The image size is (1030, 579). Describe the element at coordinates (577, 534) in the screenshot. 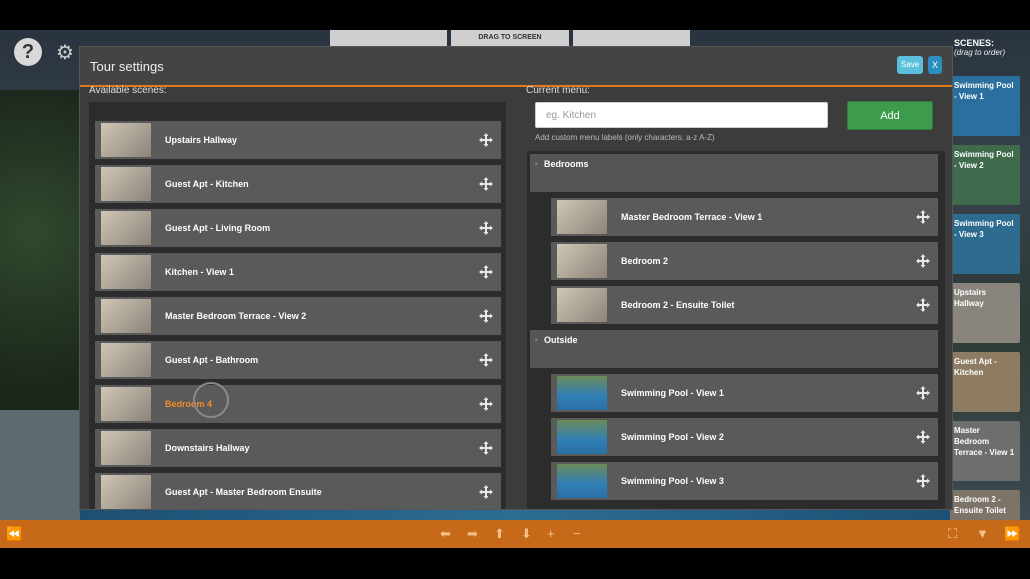

I see `zoom-out-icon: −` at that location.